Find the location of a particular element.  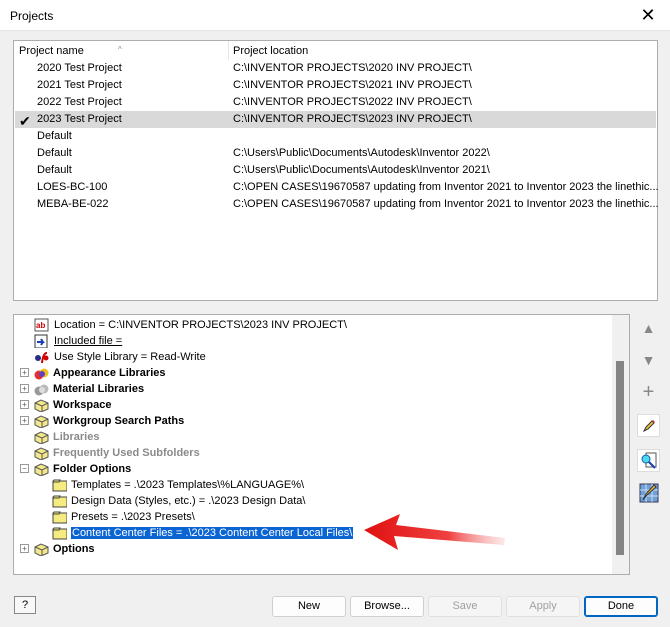

included-file-icon is located at coordinates (41, 341).